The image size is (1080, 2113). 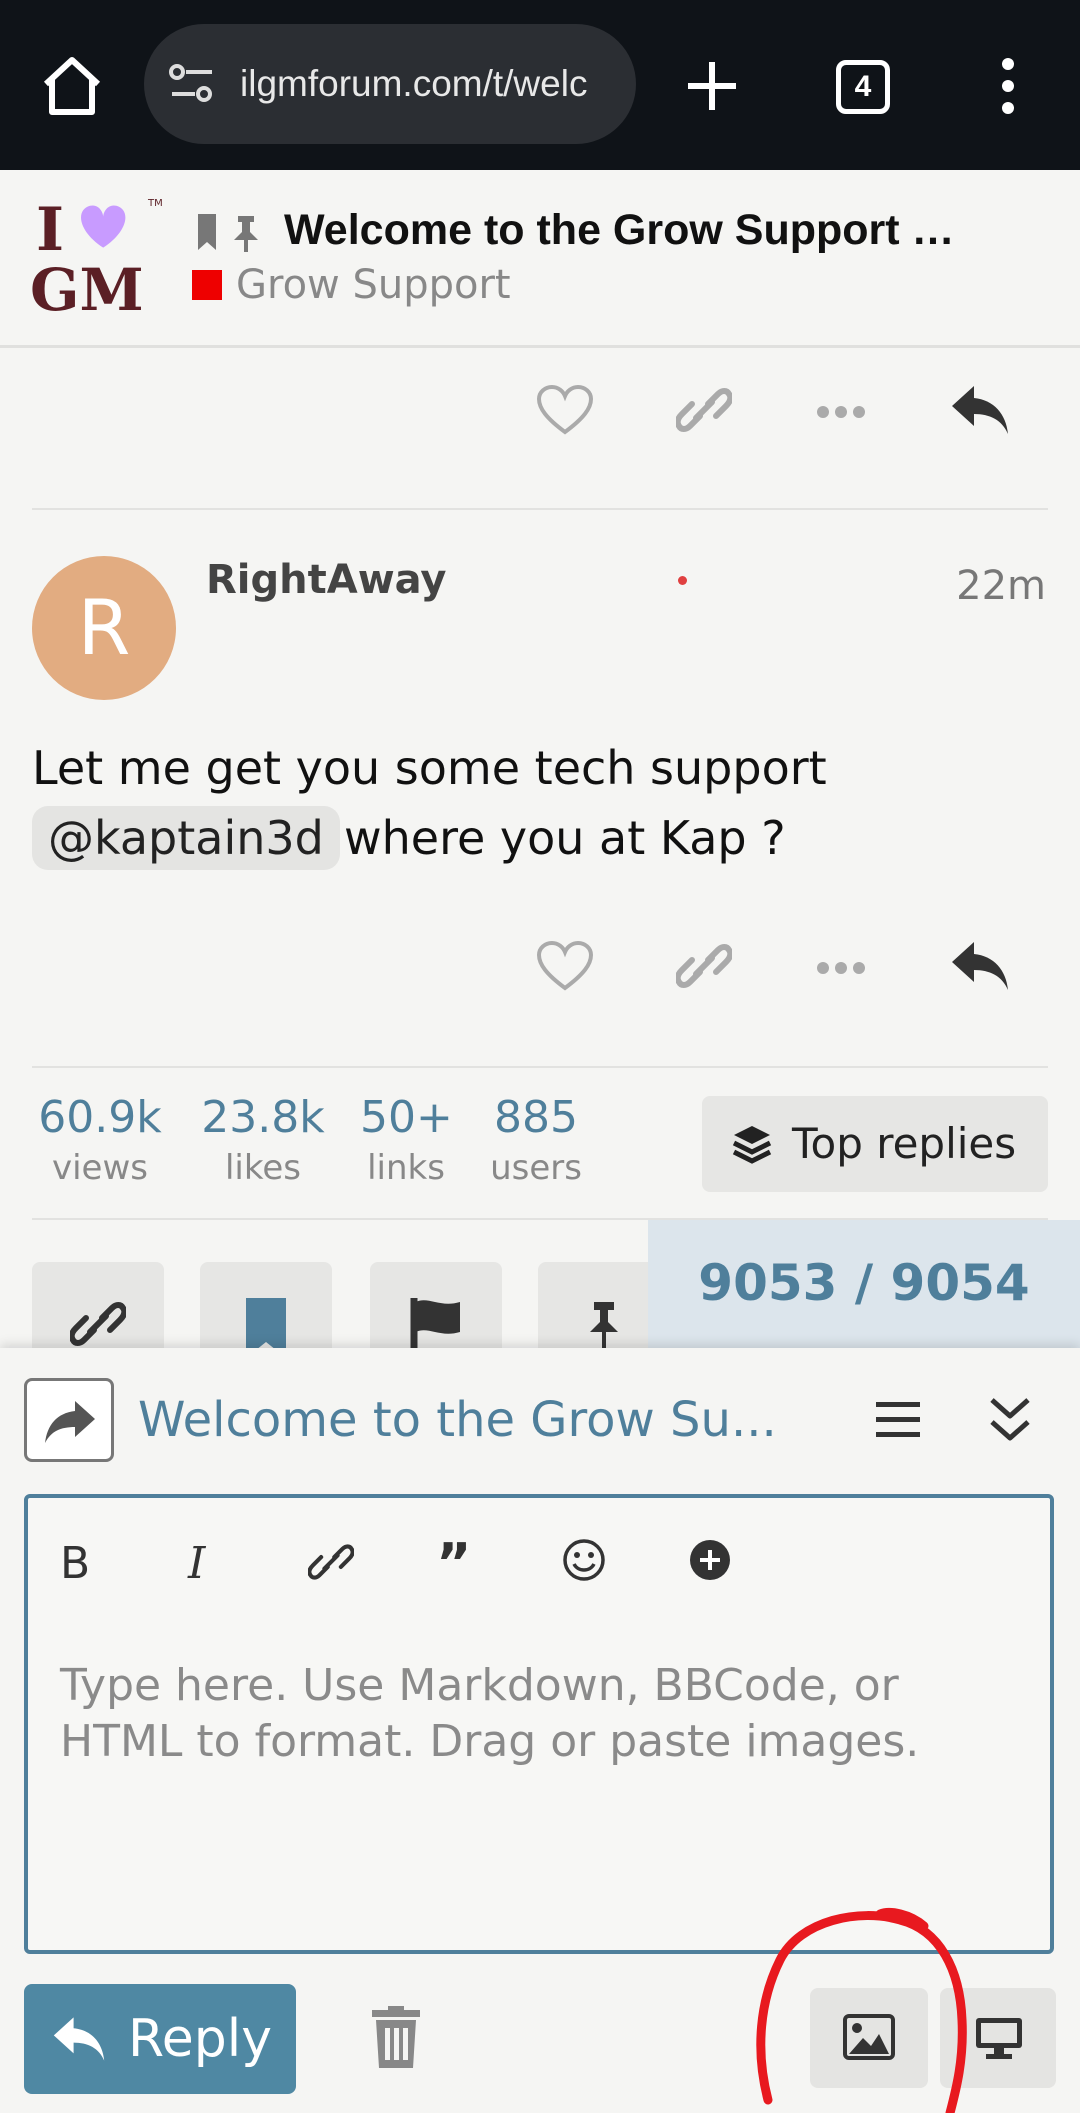 What do you see at coordinates (710, 1560) in the screenshot?
I see `add-circle-icon` at bounding box center [710, 1560].